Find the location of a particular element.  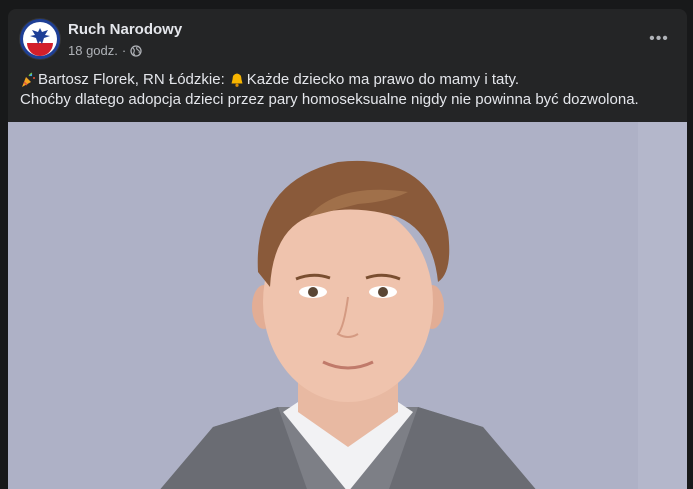

more-options-button: ••• is located at coordinates (659, 39).